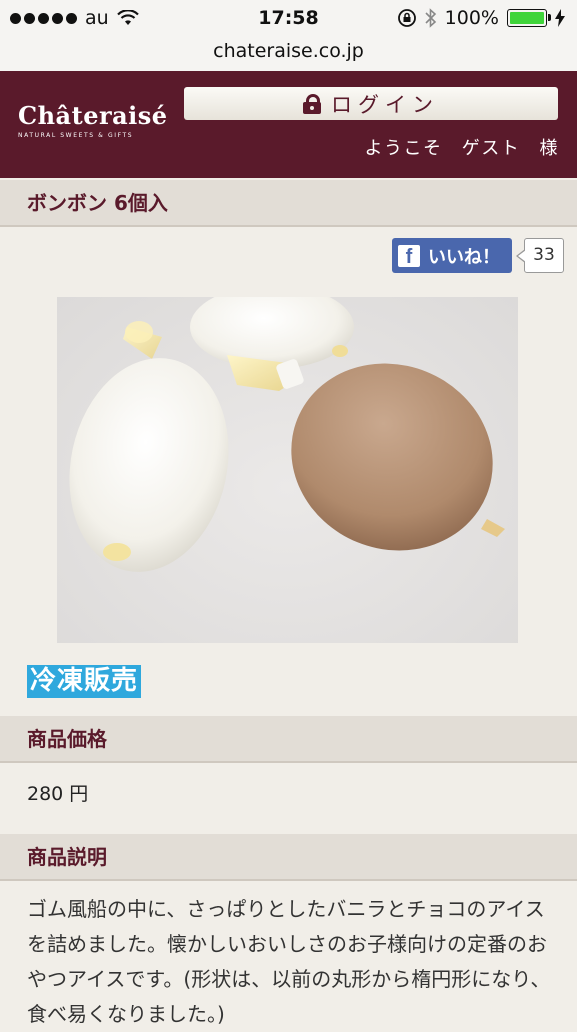 Image resolution: width=577 pixels, height=1032 pixels. Describe the element at coordinates (464, 257) in the screenshot. I see `like-label: いいね！` at that location.